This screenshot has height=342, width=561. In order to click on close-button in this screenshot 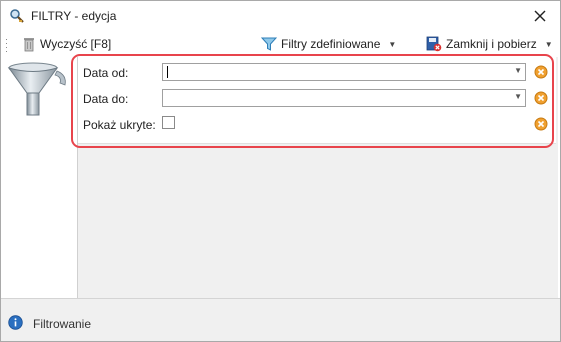, I will do `click(540, 16)`.